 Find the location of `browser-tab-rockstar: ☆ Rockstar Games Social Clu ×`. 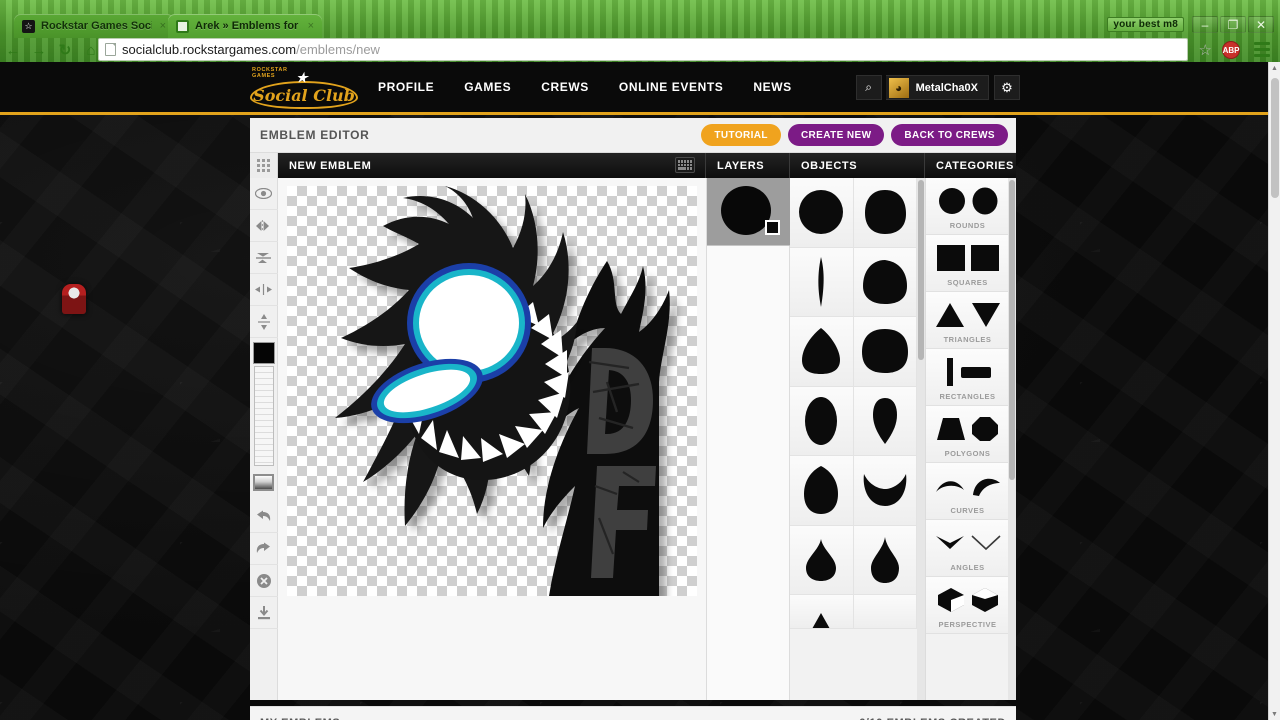

browser-tab-rockstar: ☆ Rockstar Games Social Clu × is located at coordinates (94, 26).